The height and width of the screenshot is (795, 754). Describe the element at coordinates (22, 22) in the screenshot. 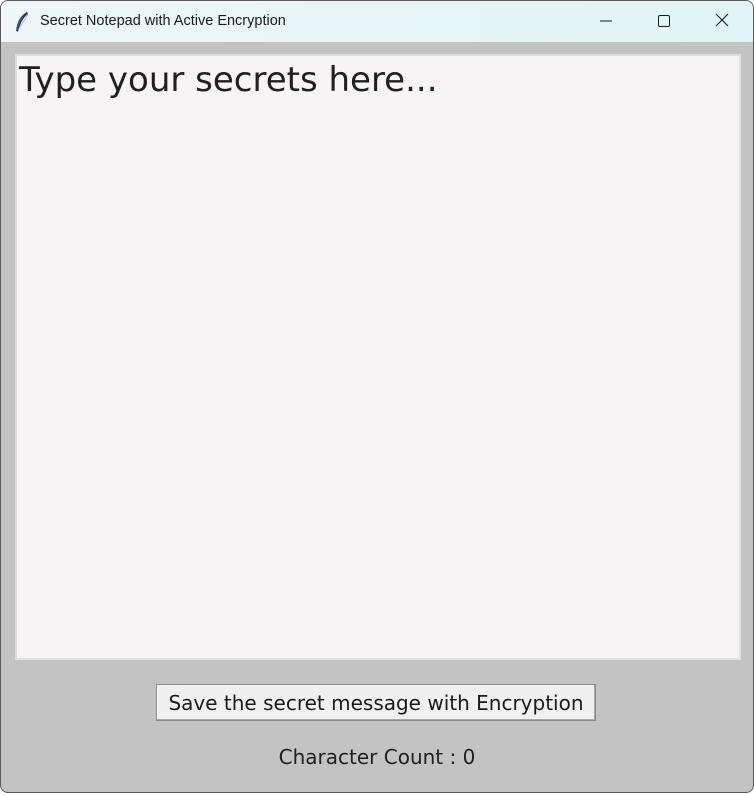

I see `feather-icon` at that location.